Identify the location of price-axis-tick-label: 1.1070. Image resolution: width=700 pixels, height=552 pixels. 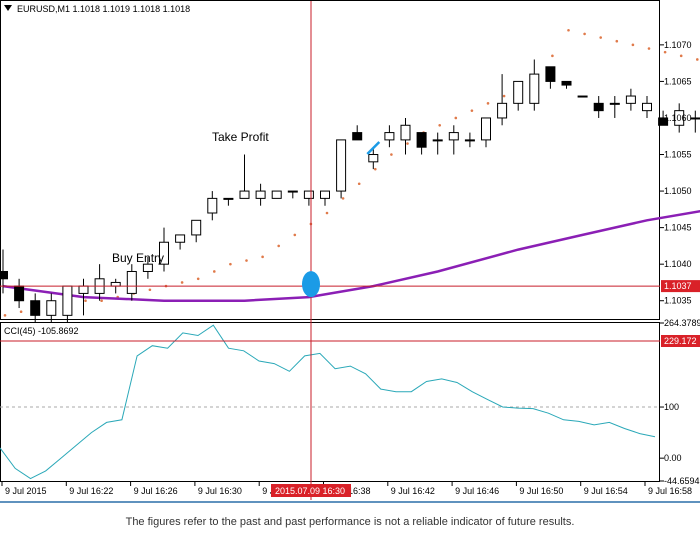
(678, 45).